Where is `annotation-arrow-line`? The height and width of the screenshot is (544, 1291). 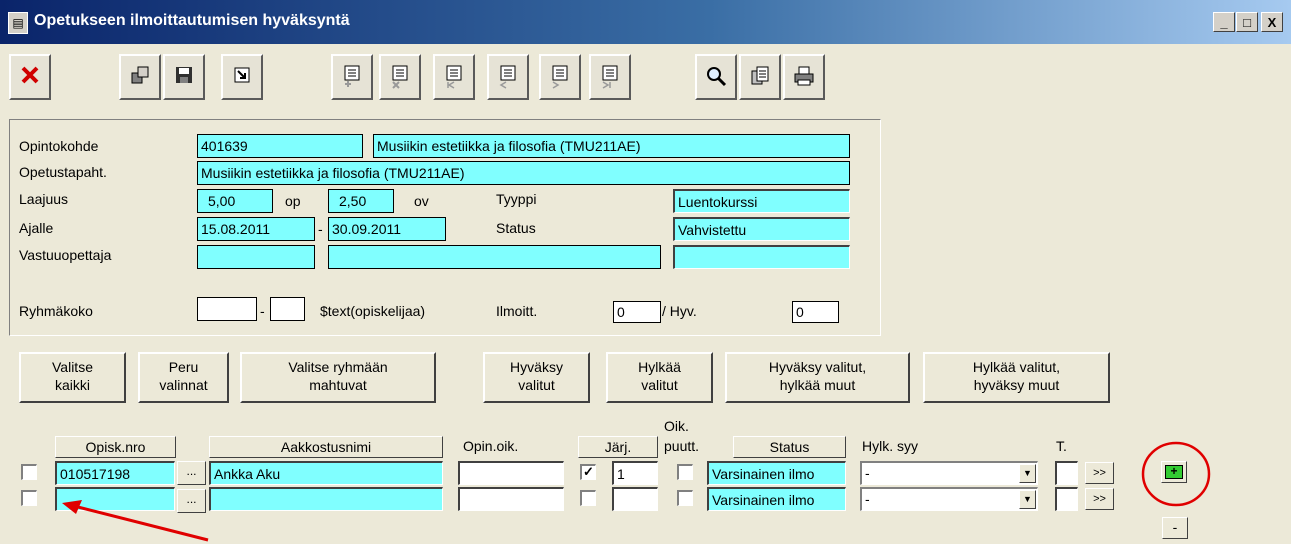 annotation-arrow-line is located at coordinates (139, 522).